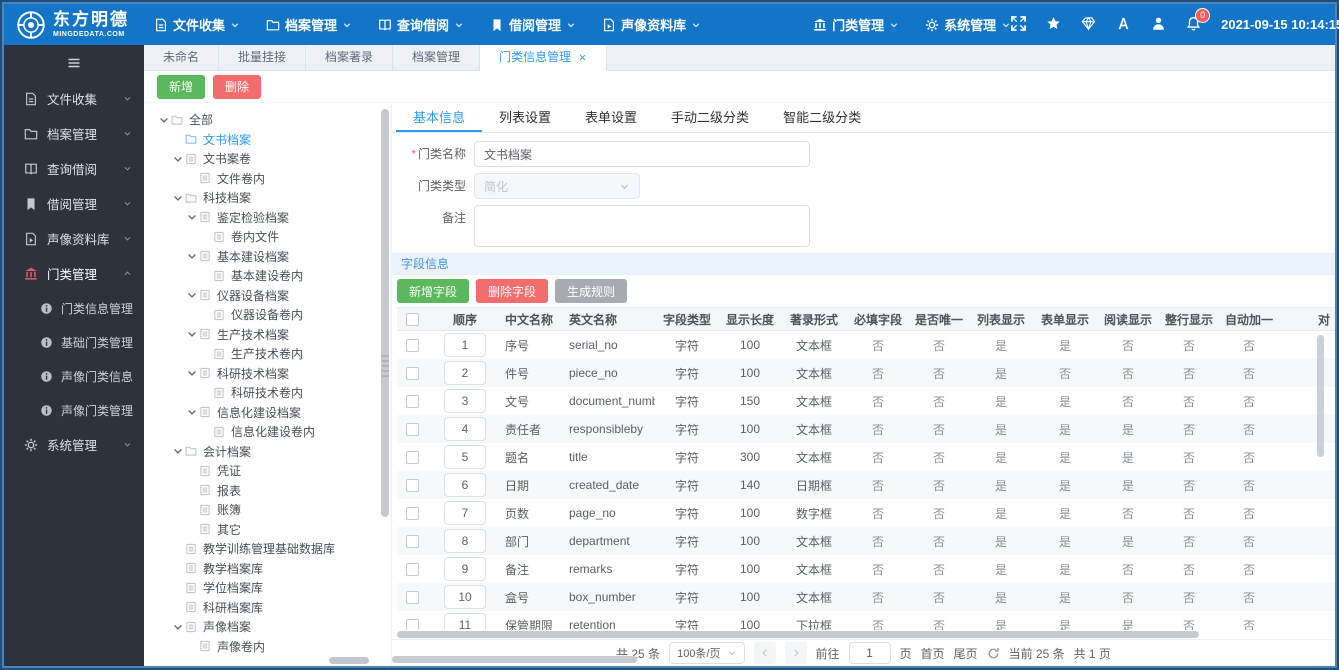 This screenshot has width=1339, height=670. What do you see at coordinates (263, 510) in the screenshot?
I see `tree-item: 账簿` at bounding box center [263, 510].